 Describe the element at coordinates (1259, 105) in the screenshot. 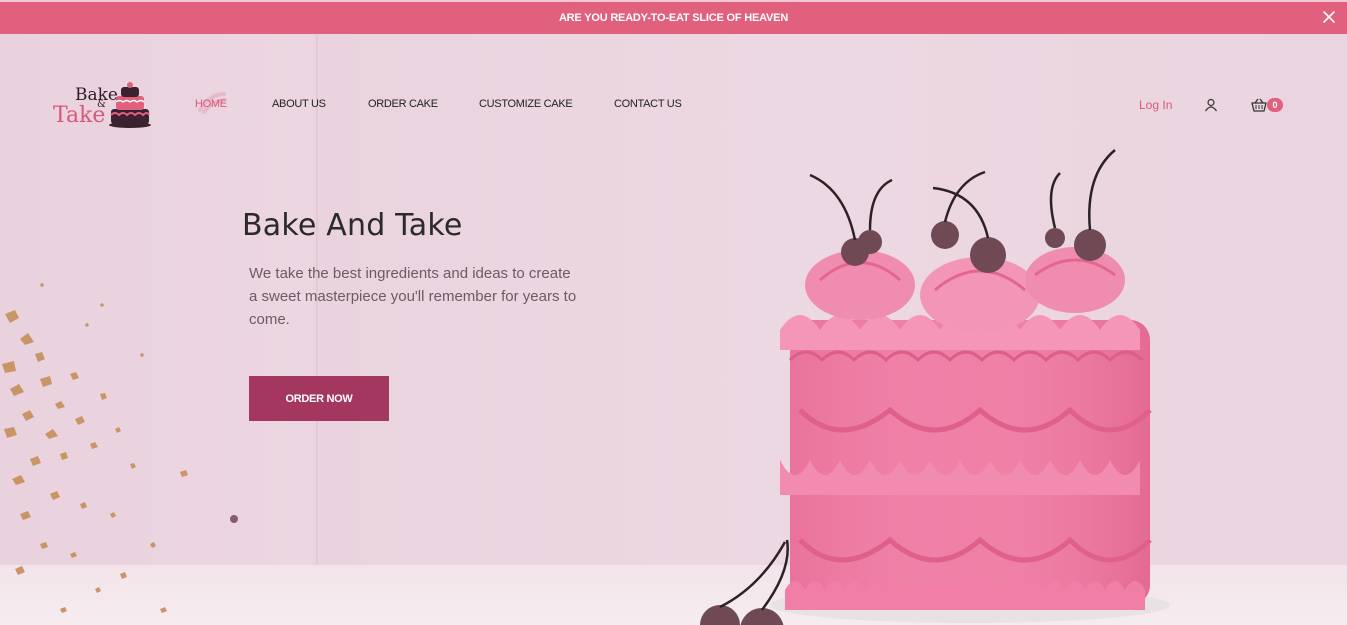

I see `cart-icon` at that location.